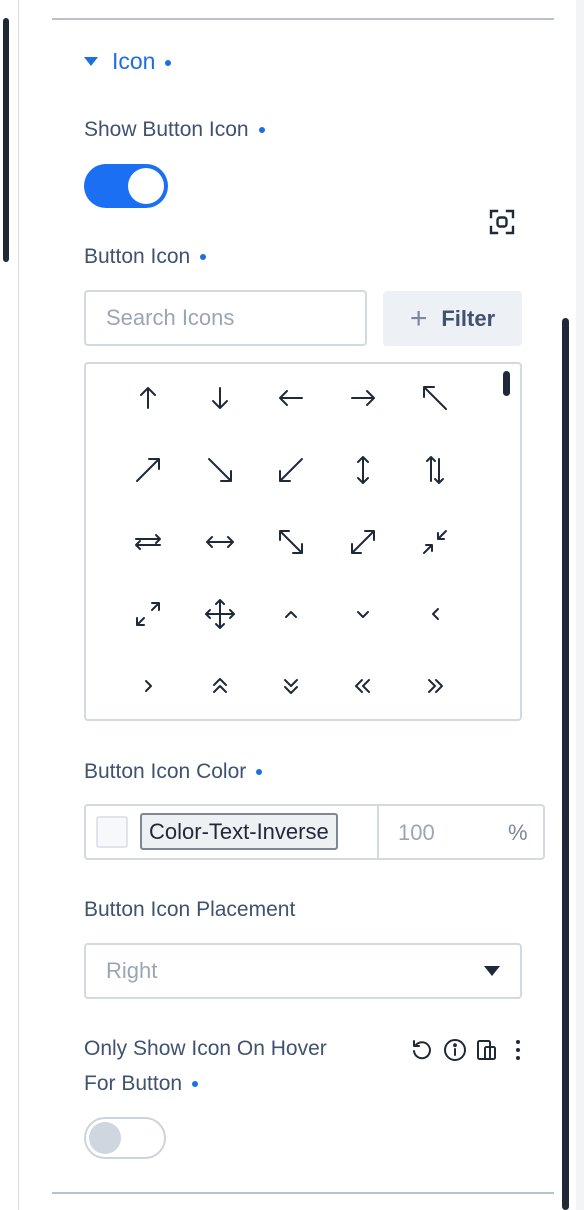 The image size is (584, 1210). I want to click on arrows-maximize-icon, so click(148, 614).